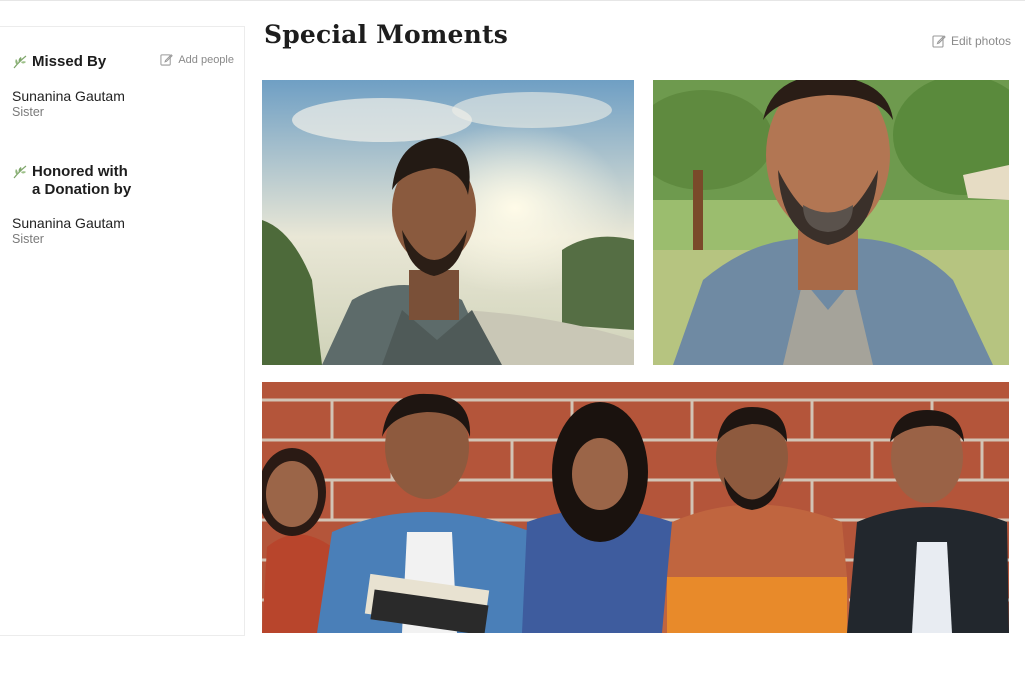  I want to click on edit-photos-button: Edit photos, so click(971, 41).